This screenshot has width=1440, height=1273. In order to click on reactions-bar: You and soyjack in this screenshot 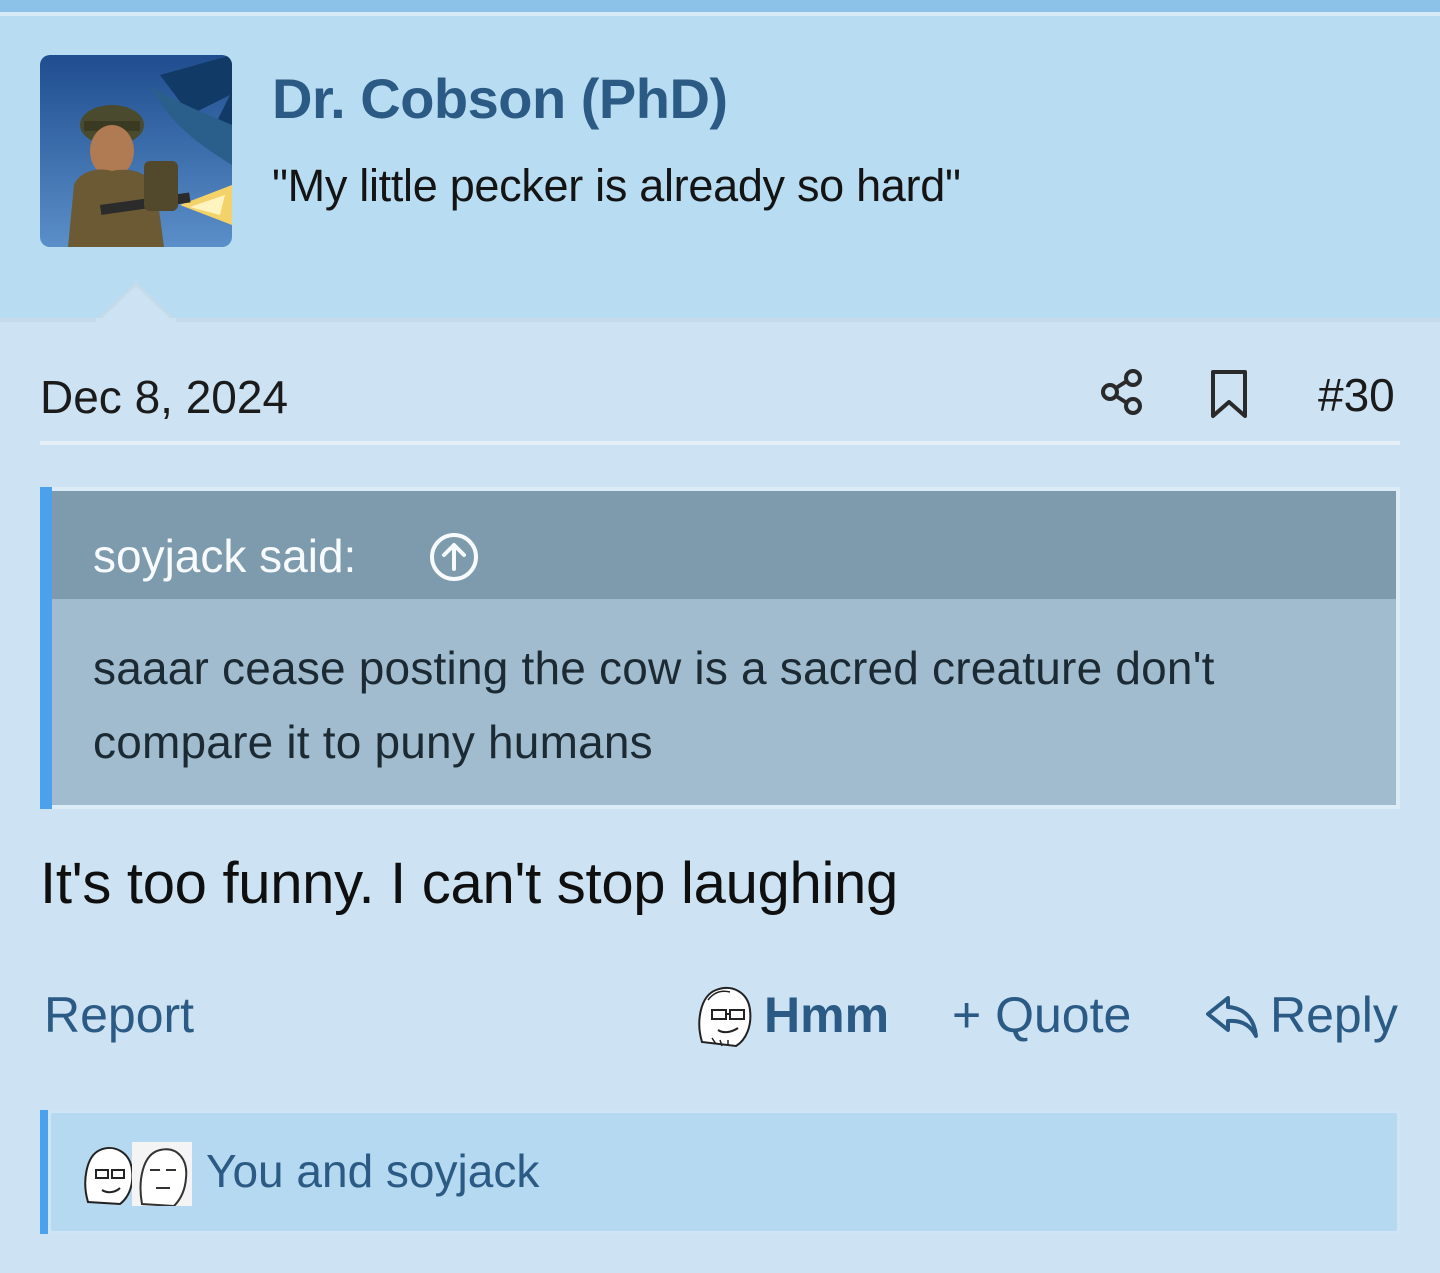, I will do `click(720, 1172)`.